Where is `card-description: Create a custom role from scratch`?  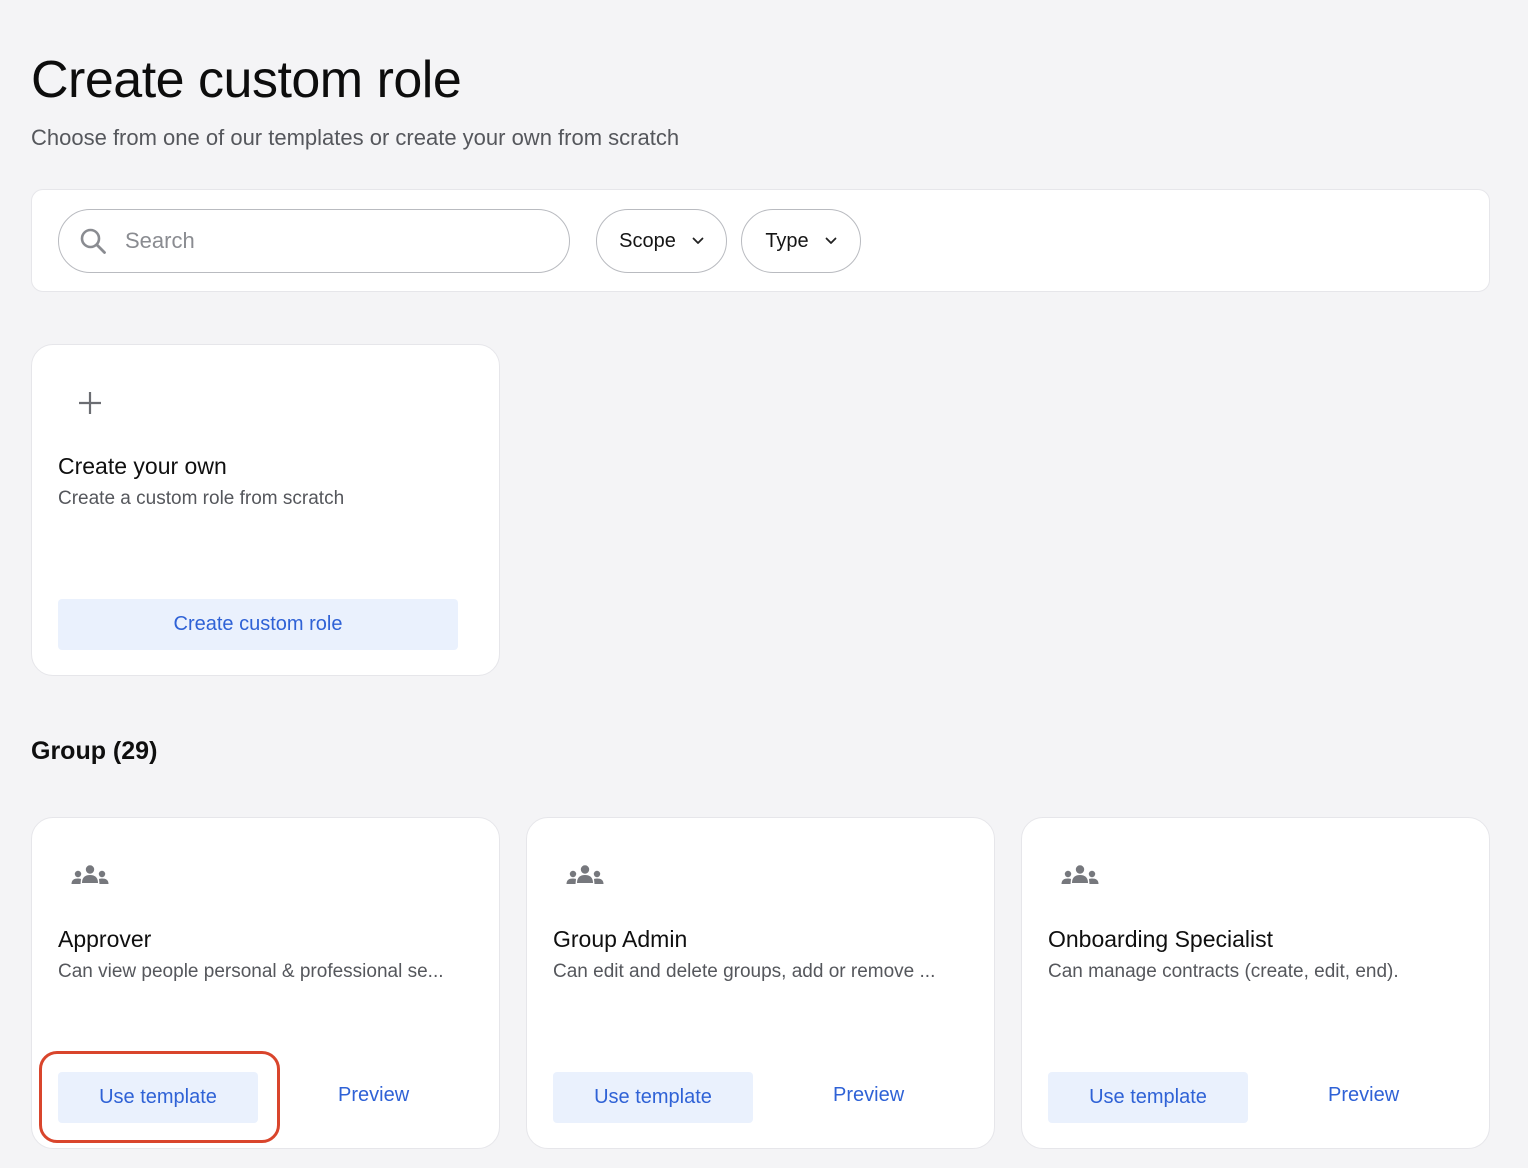 card-description: Create a custom role from scratch is located at coordinates (201, 498).